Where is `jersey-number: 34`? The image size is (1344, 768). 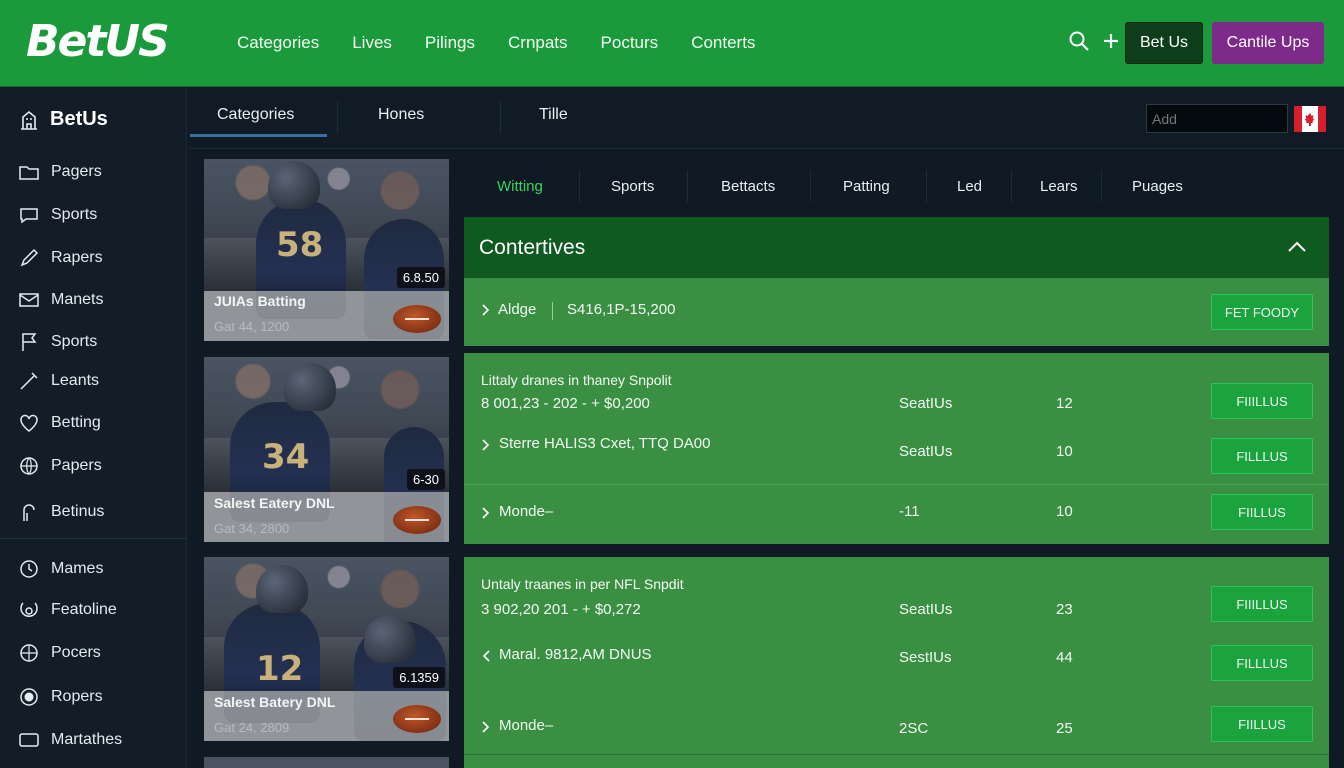 jersey-number: 34 is located at coordinates (286, 457).